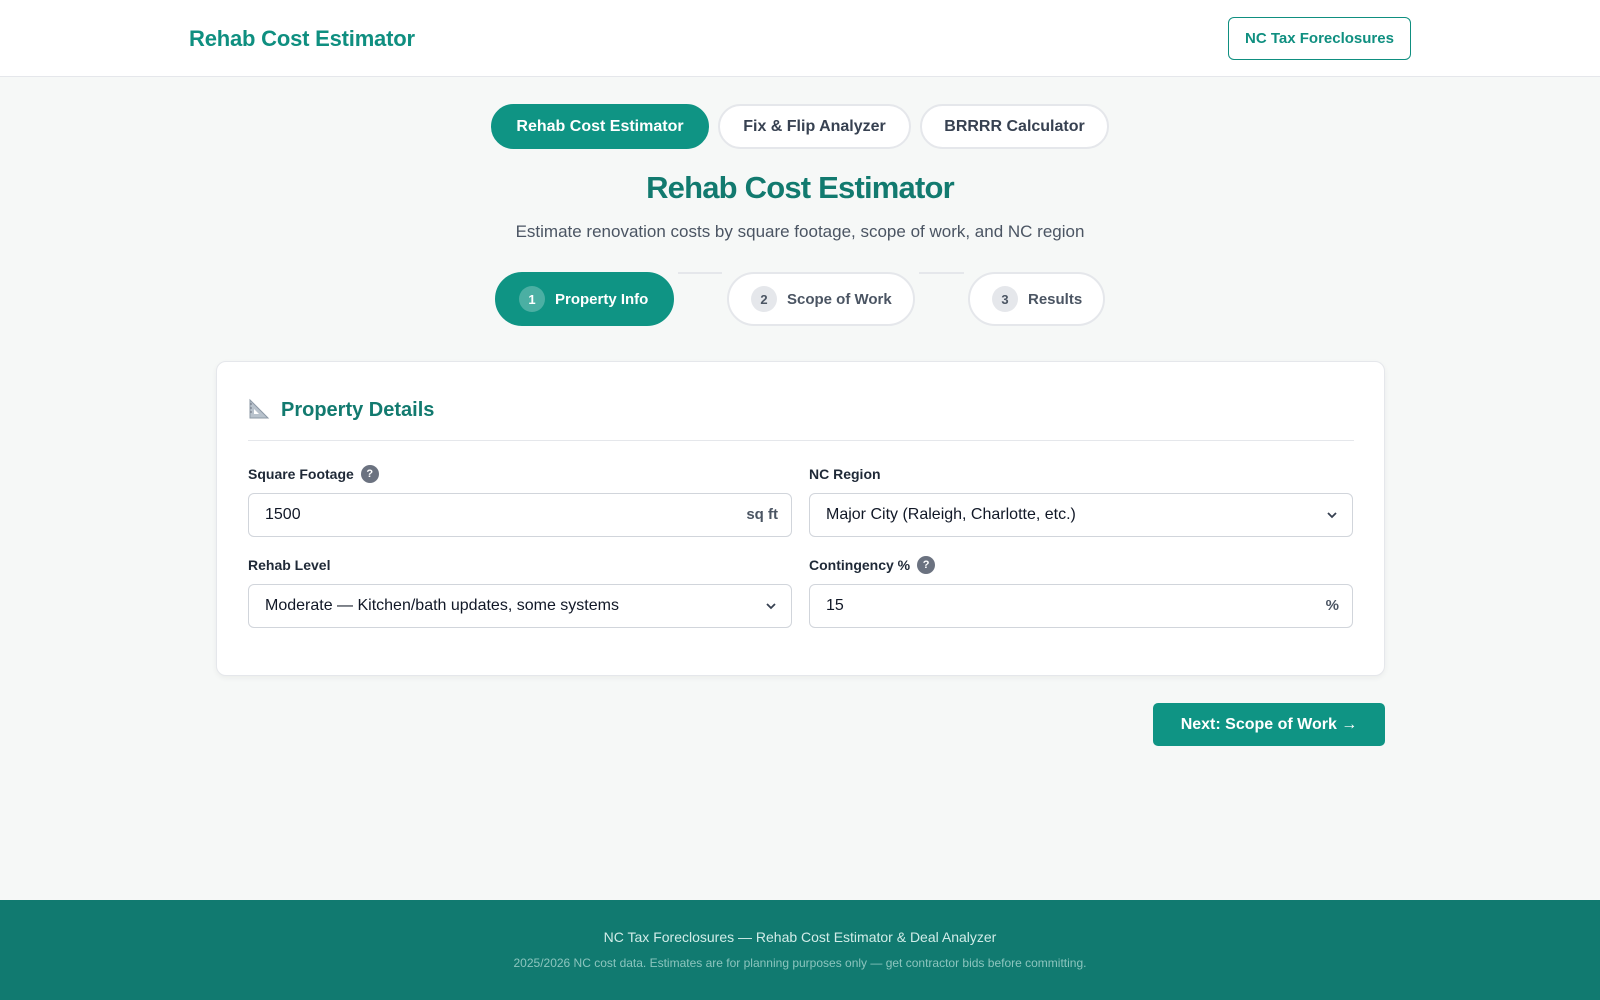 This screenshot has height=1000, width=1600. What do you see at coordinates (1040, 606) in the screenshot?
I see `contingency-input` at bounding box center [1040, 606].